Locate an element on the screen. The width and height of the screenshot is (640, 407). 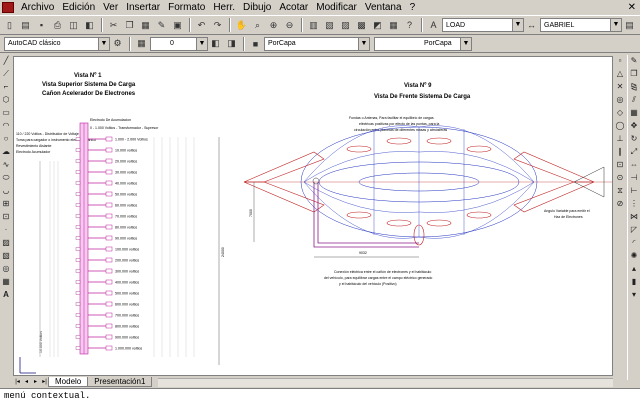
menu-acotar: Acotar is located at coordinates (293, 7).